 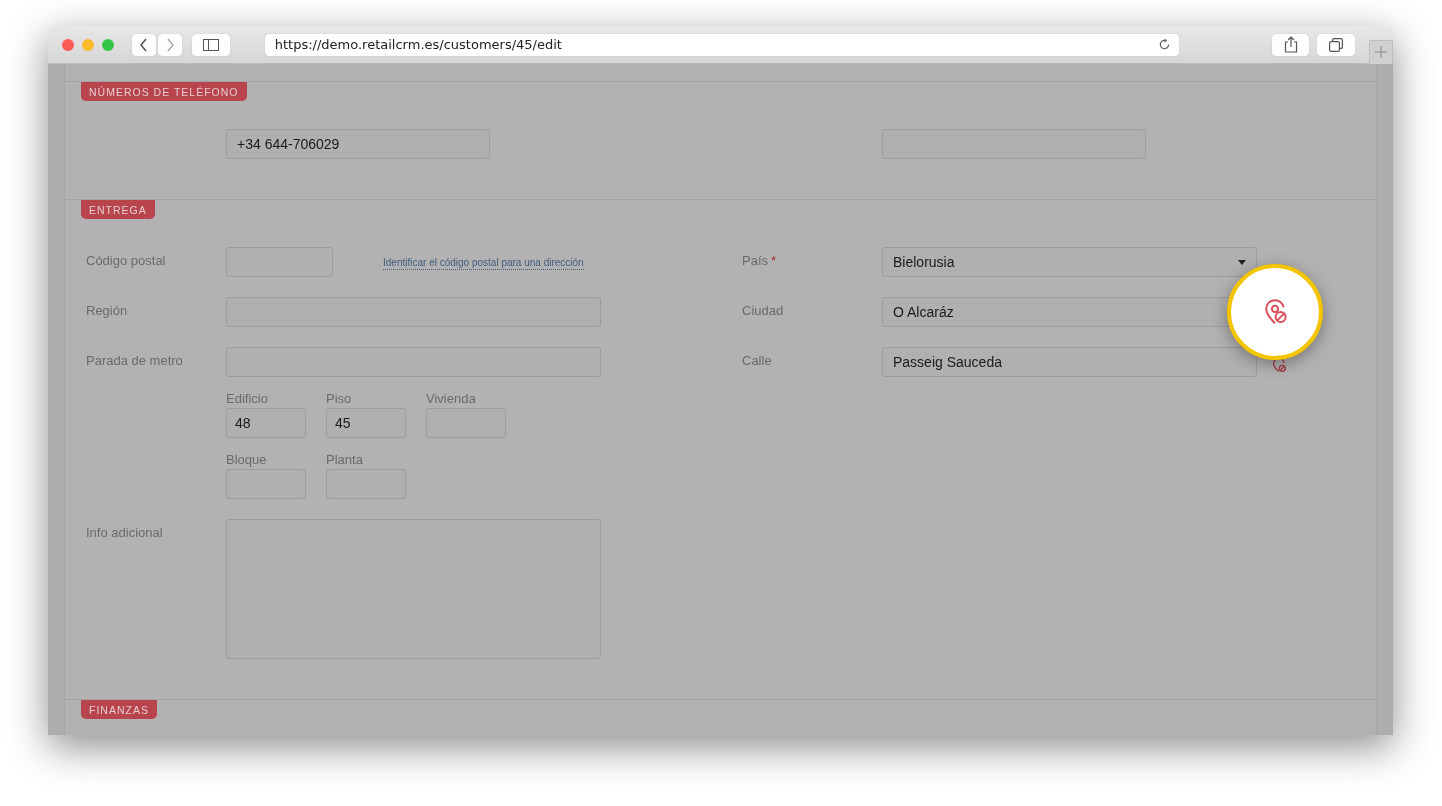 I want to click on plus-icon, so click(x=1381, y=52).